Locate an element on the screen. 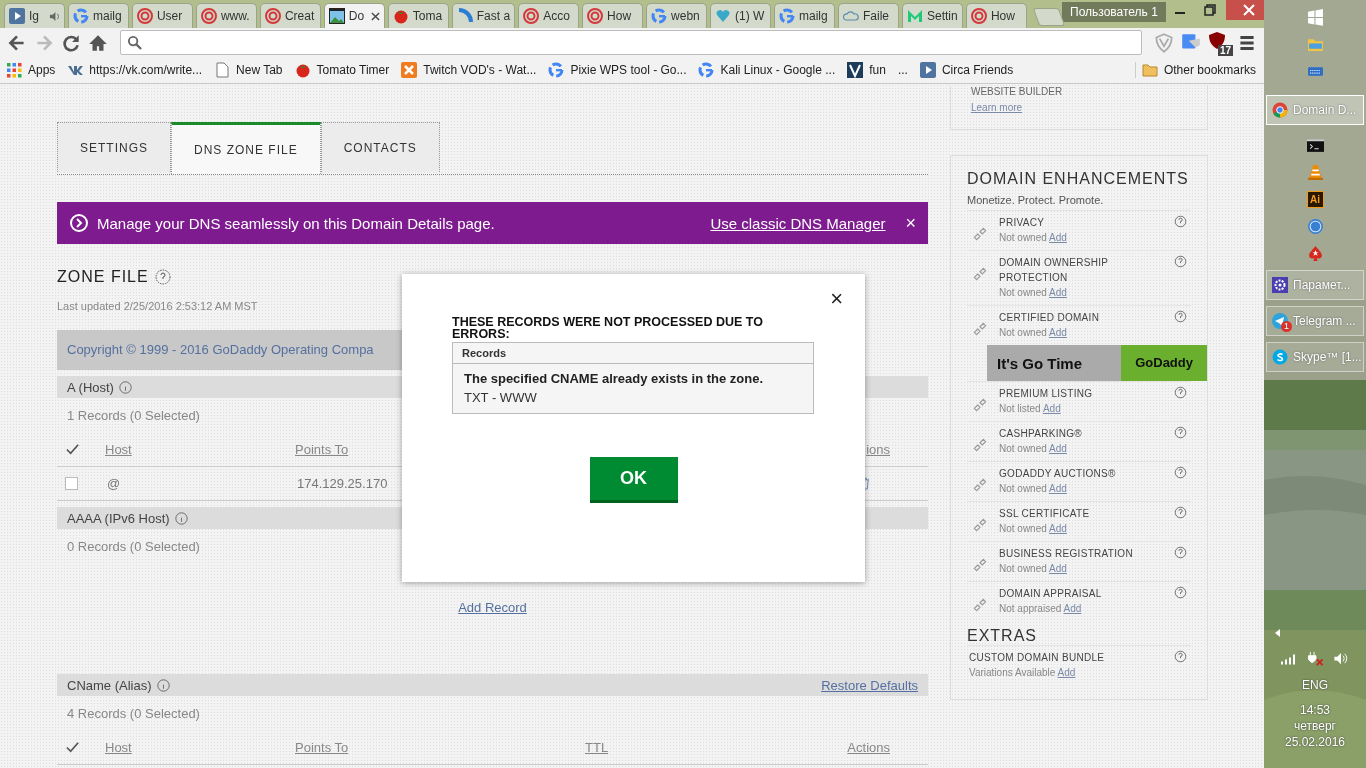  browser-tab: Acco is located at coordinates (549, 15).